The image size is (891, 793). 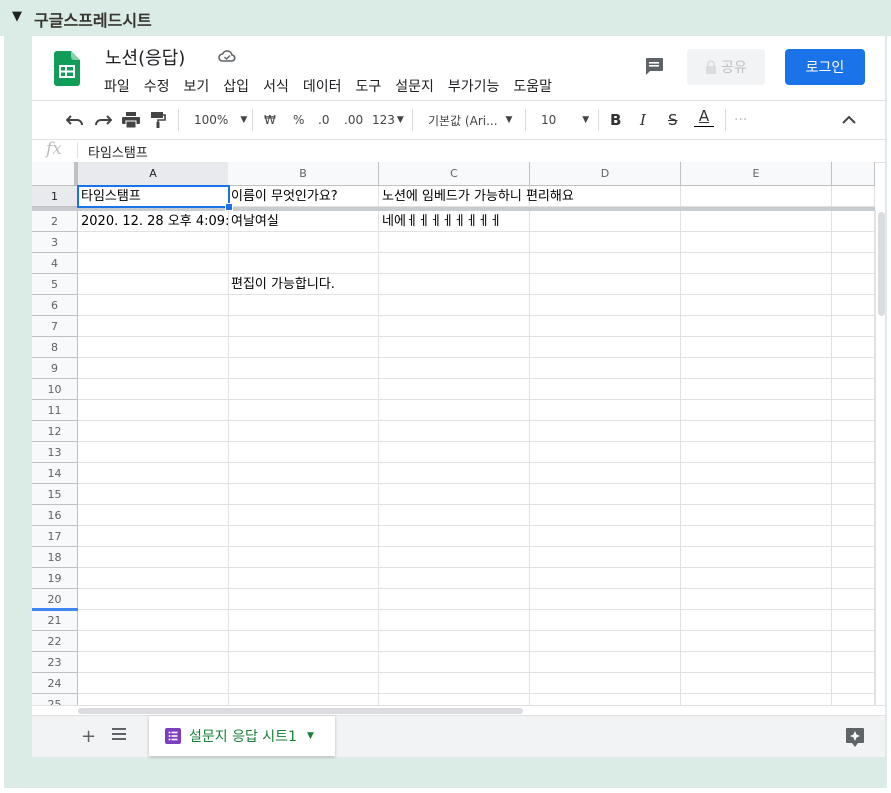 What do you see at coordinates (454, 578) in the screenshot?
I see `cell-c19` at bounding box center [454, 578].